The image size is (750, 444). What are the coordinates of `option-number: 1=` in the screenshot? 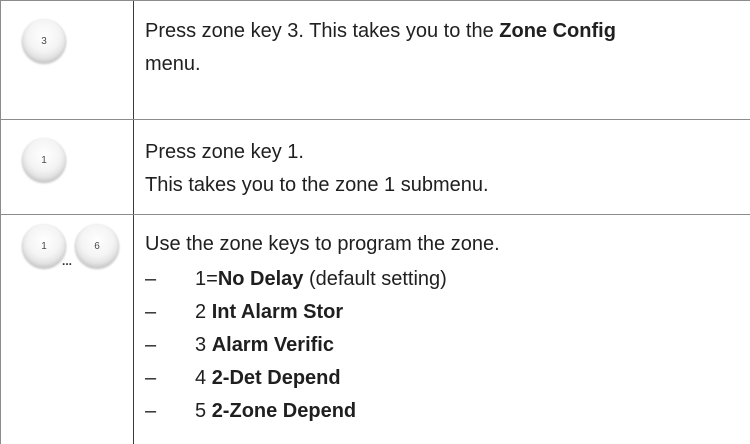 It's located at (206, 279).